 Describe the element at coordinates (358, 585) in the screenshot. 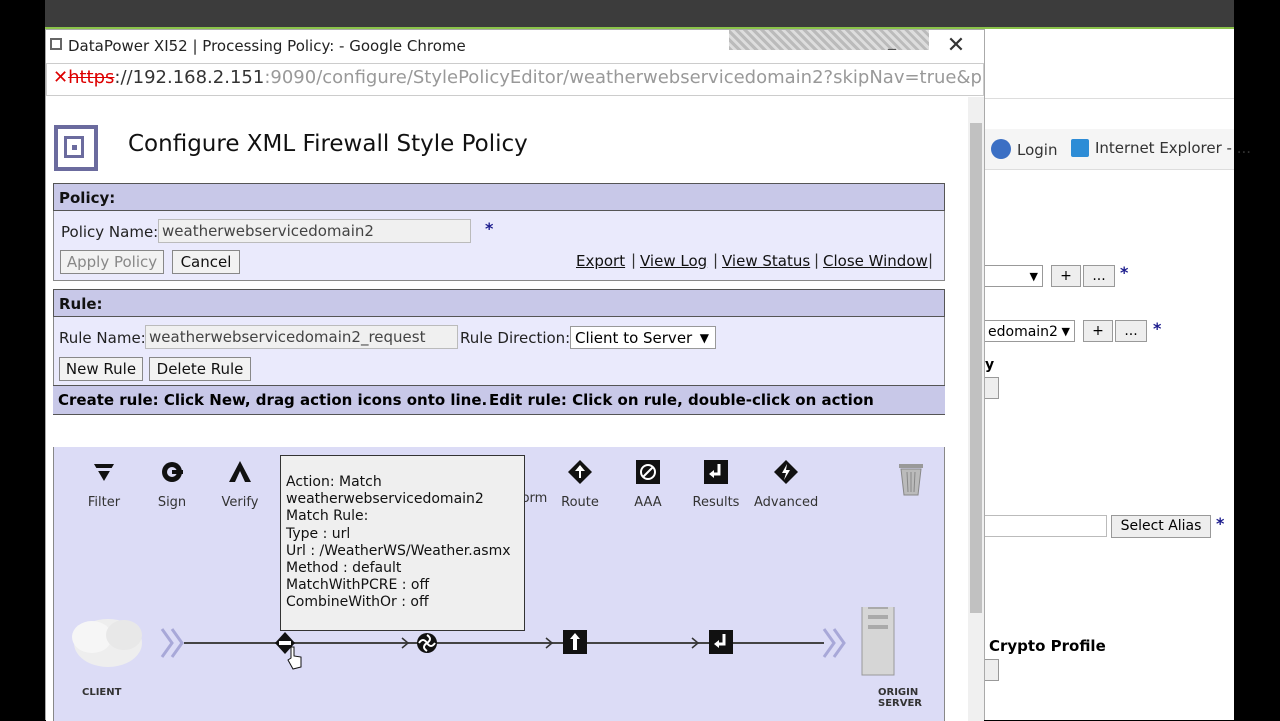

I see `tooltip-line: MatchWithPCRE : off` at that location.